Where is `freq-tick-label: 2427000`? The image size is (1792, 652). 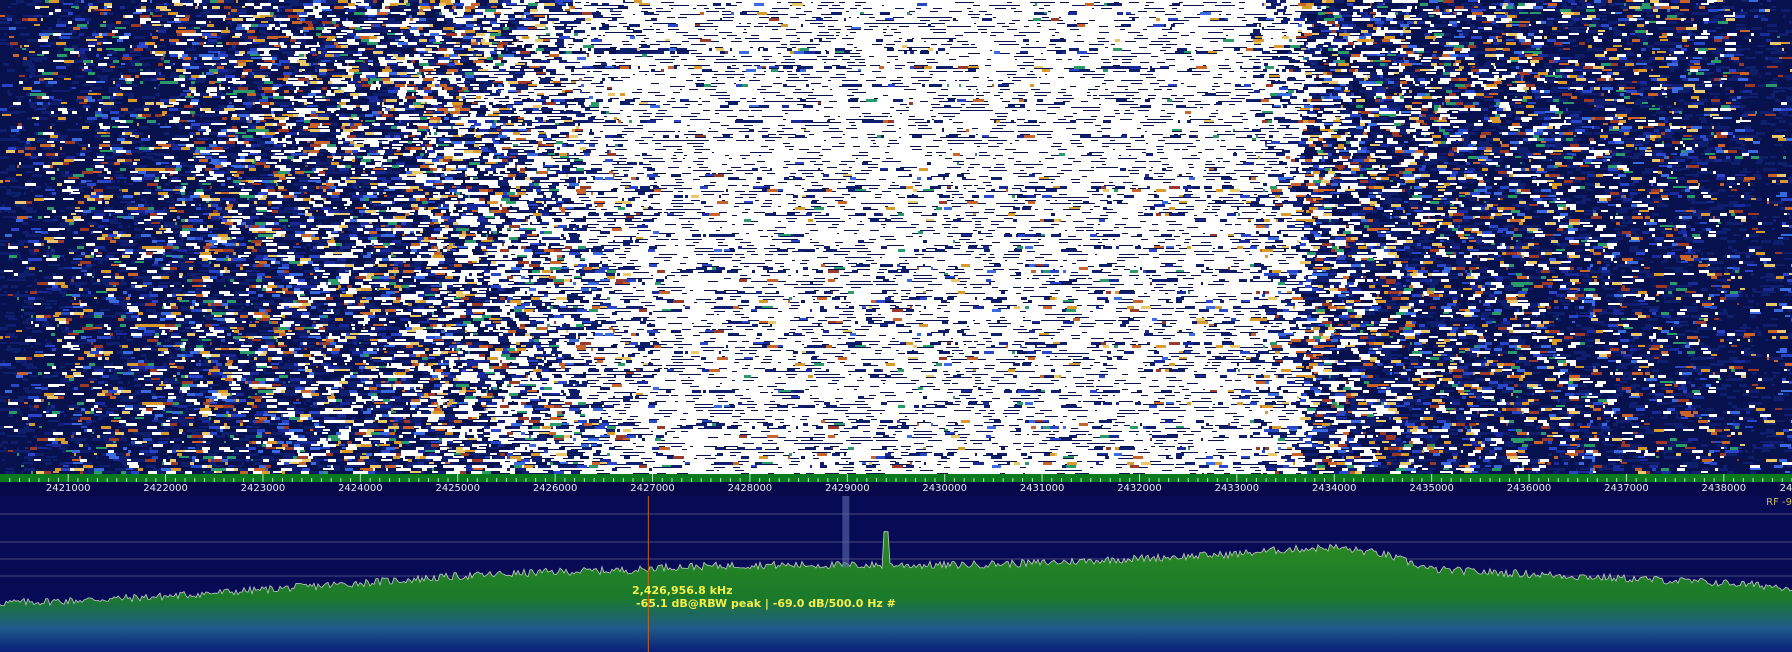
freq-tick-label: 2427000 is located at coordinates (652, 488).